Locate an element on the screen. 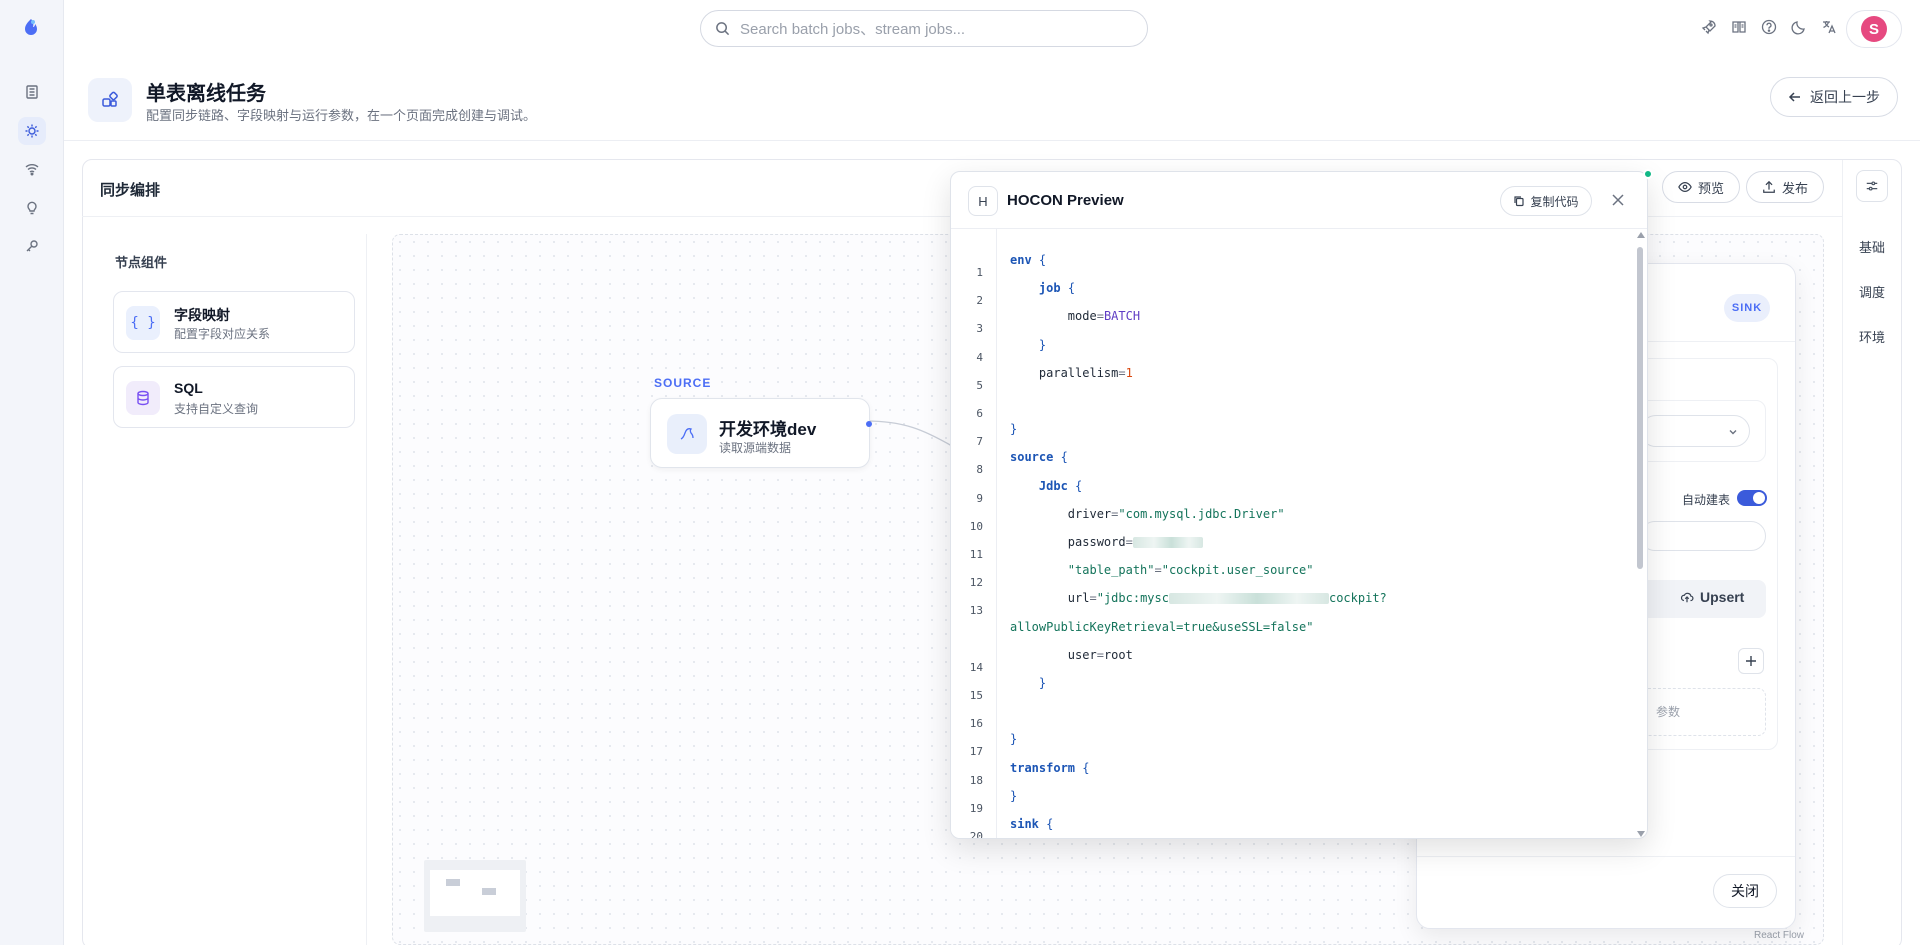  component-title: 字段映射 is located at coordinates (202, 315).